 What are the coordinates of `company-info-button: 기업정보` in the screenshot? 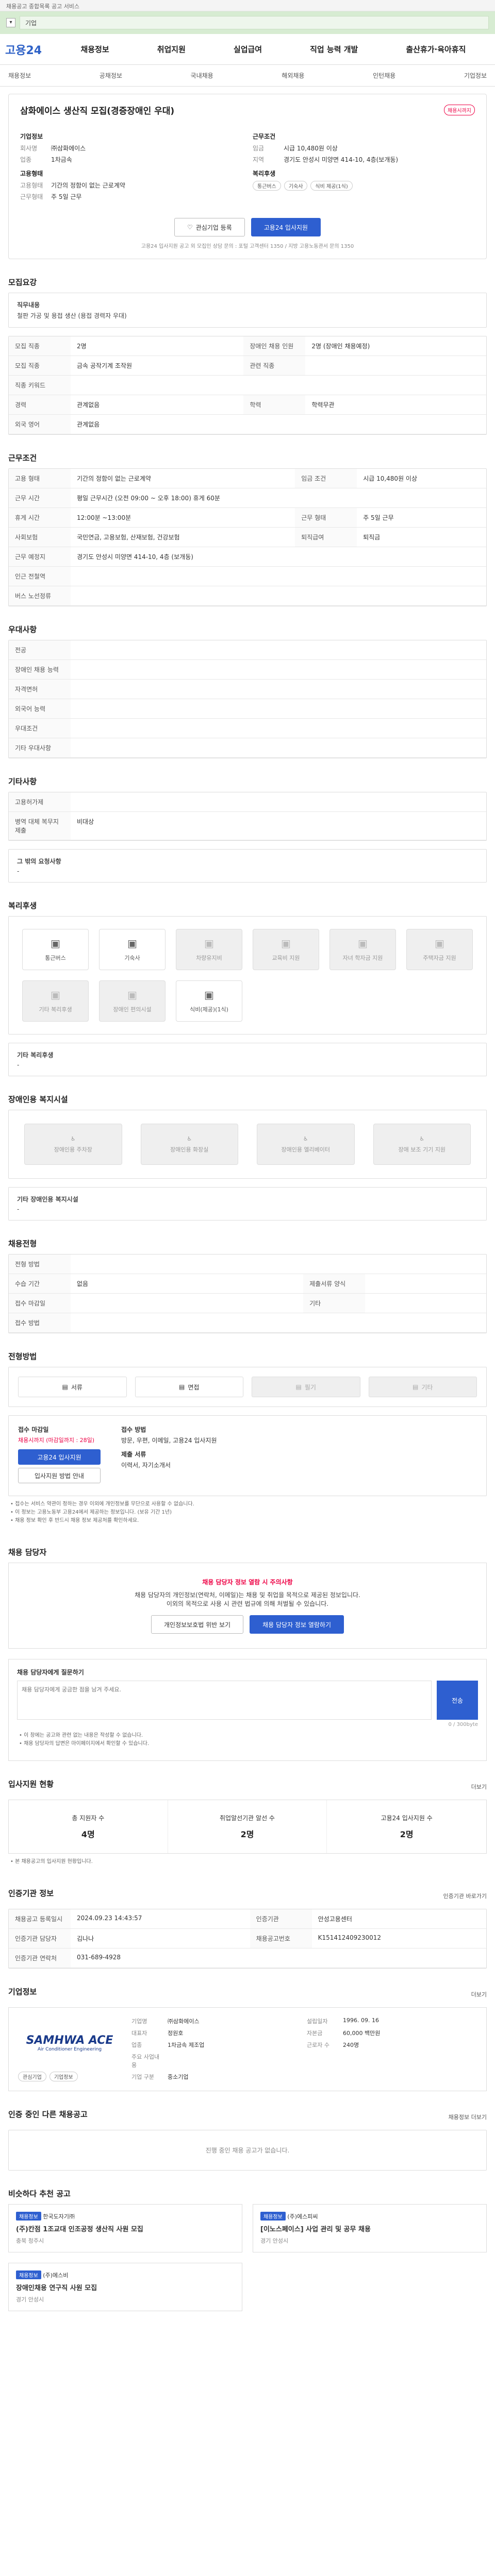 It's located at (63, 2076).